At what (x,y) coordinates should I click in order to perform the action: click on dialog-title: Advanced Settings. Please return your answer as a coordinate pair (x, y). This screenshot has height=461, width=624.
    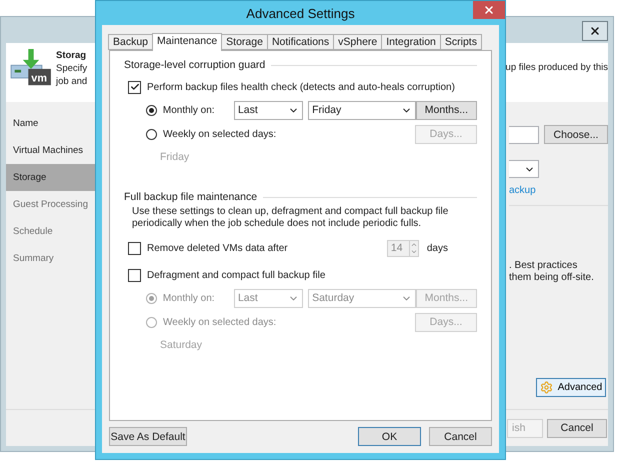
    Looking at the image, I should click on (300, 13).